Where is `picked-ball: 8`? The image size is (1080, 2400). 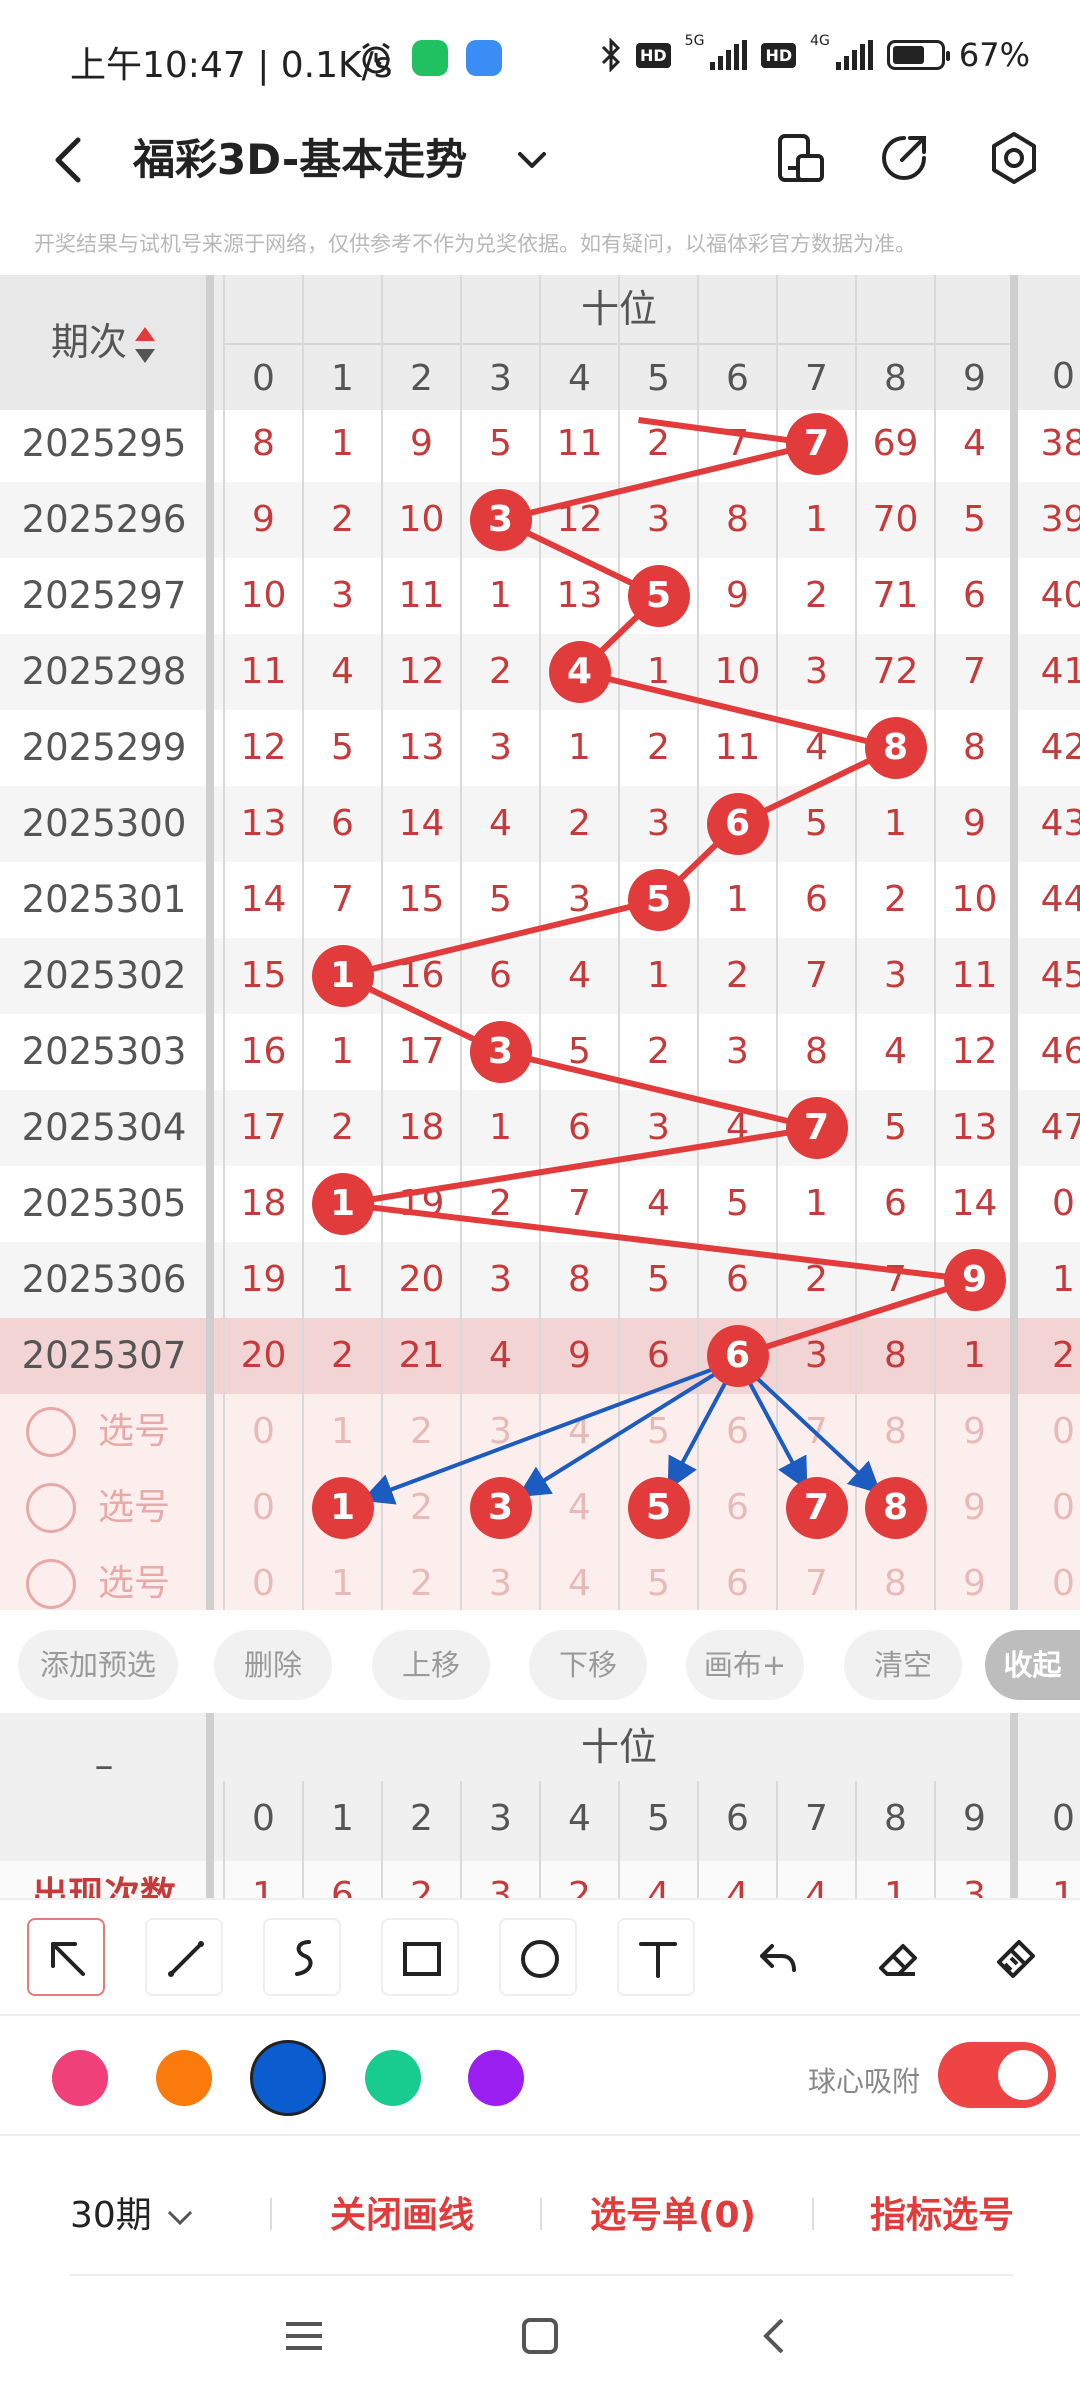
picked-ball: 8 is located at coordinates (895, 1508).